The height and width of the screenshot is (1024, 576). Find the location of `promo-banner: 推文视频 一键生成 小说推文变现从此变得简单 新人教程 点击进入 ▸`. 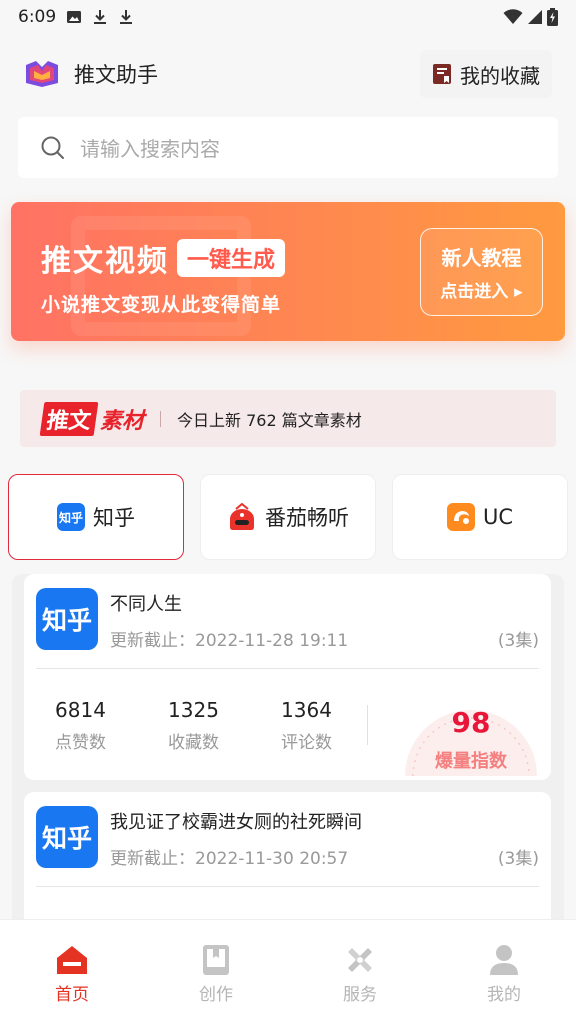

promo-banner: 推文视频 一键生成 小说推文变现从此变得简单 新人教程 点击进入 ▸ is located at coordinates (288, 271).